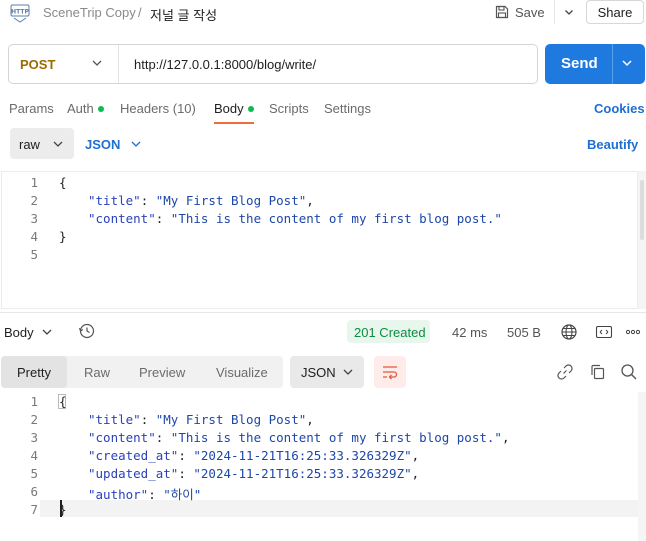  I want to click on code-line: "author": "하이", so click(145, 494).